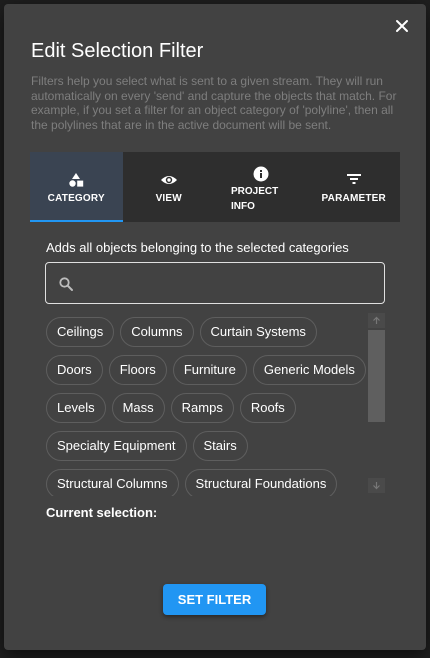 The height and width of the screenshot is (658, 430). I want to click on category-chip: Curtain Systems, so click(258, 332).